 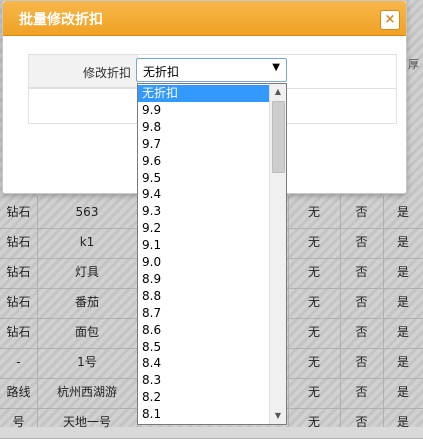 I want to click on dialog-header: 批量修改折扣 ×, so click(x=204, y=18).